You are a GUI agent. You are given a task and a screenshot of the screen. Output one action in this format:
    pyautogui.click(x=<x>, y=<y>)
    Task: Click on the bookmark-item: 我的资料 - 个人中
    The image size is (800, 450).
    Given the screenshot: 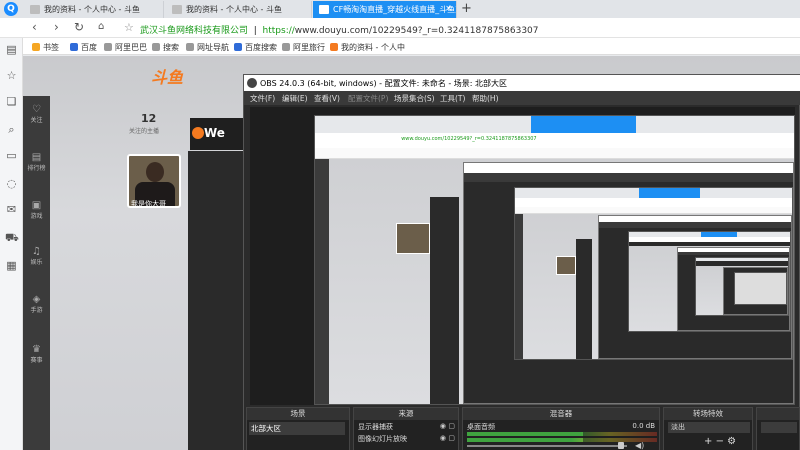 What is the action you would take?
    pyautogui.click(x=367, y=47)
    